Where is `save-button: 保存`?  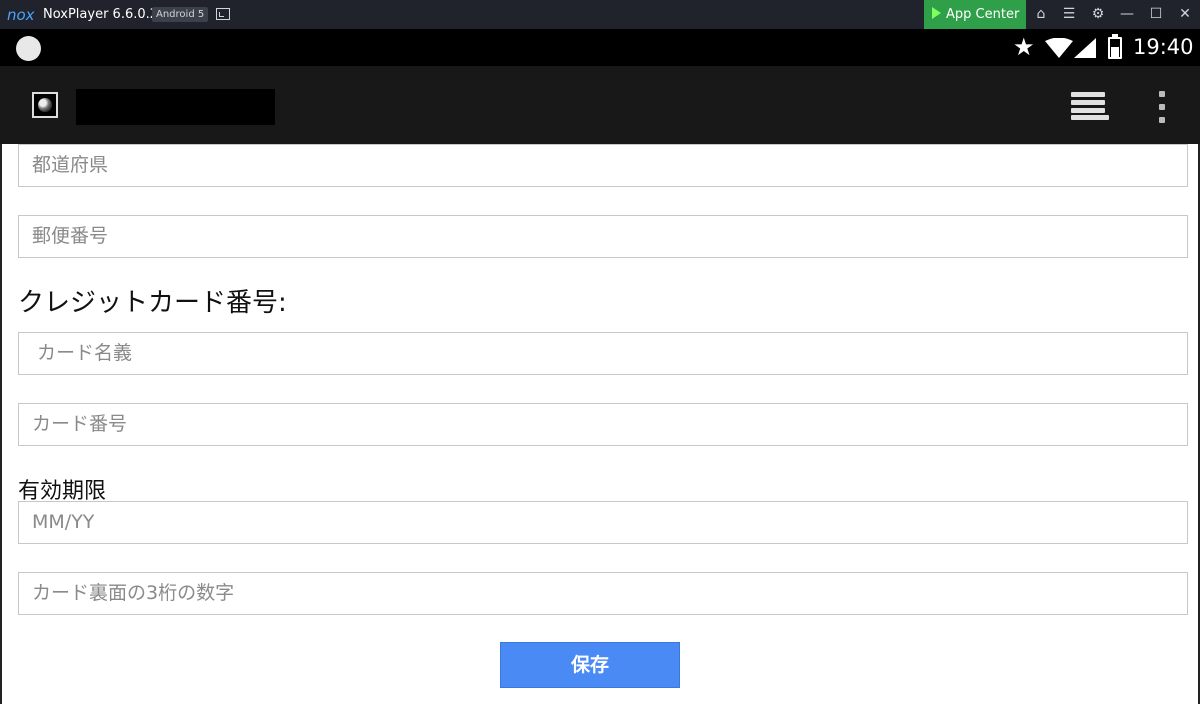 save-button: 保存 is located at coordinates (590, 665).